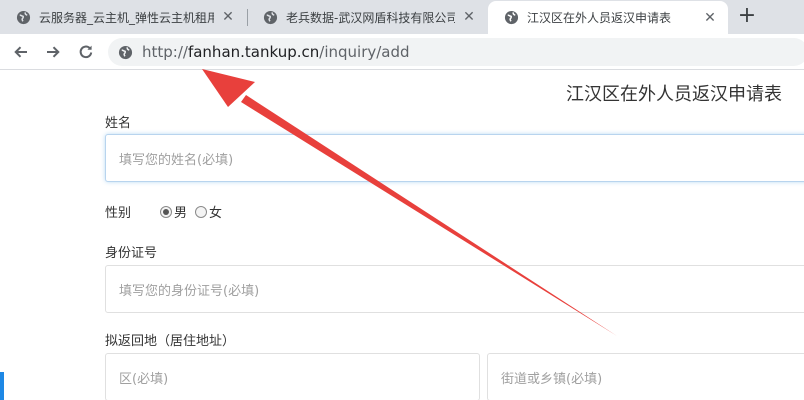  Describe the element at coordinates (126, 17) in the screenshot. I see `tab-title: 云服务器_云主机_弹性云主机租用` at that location.